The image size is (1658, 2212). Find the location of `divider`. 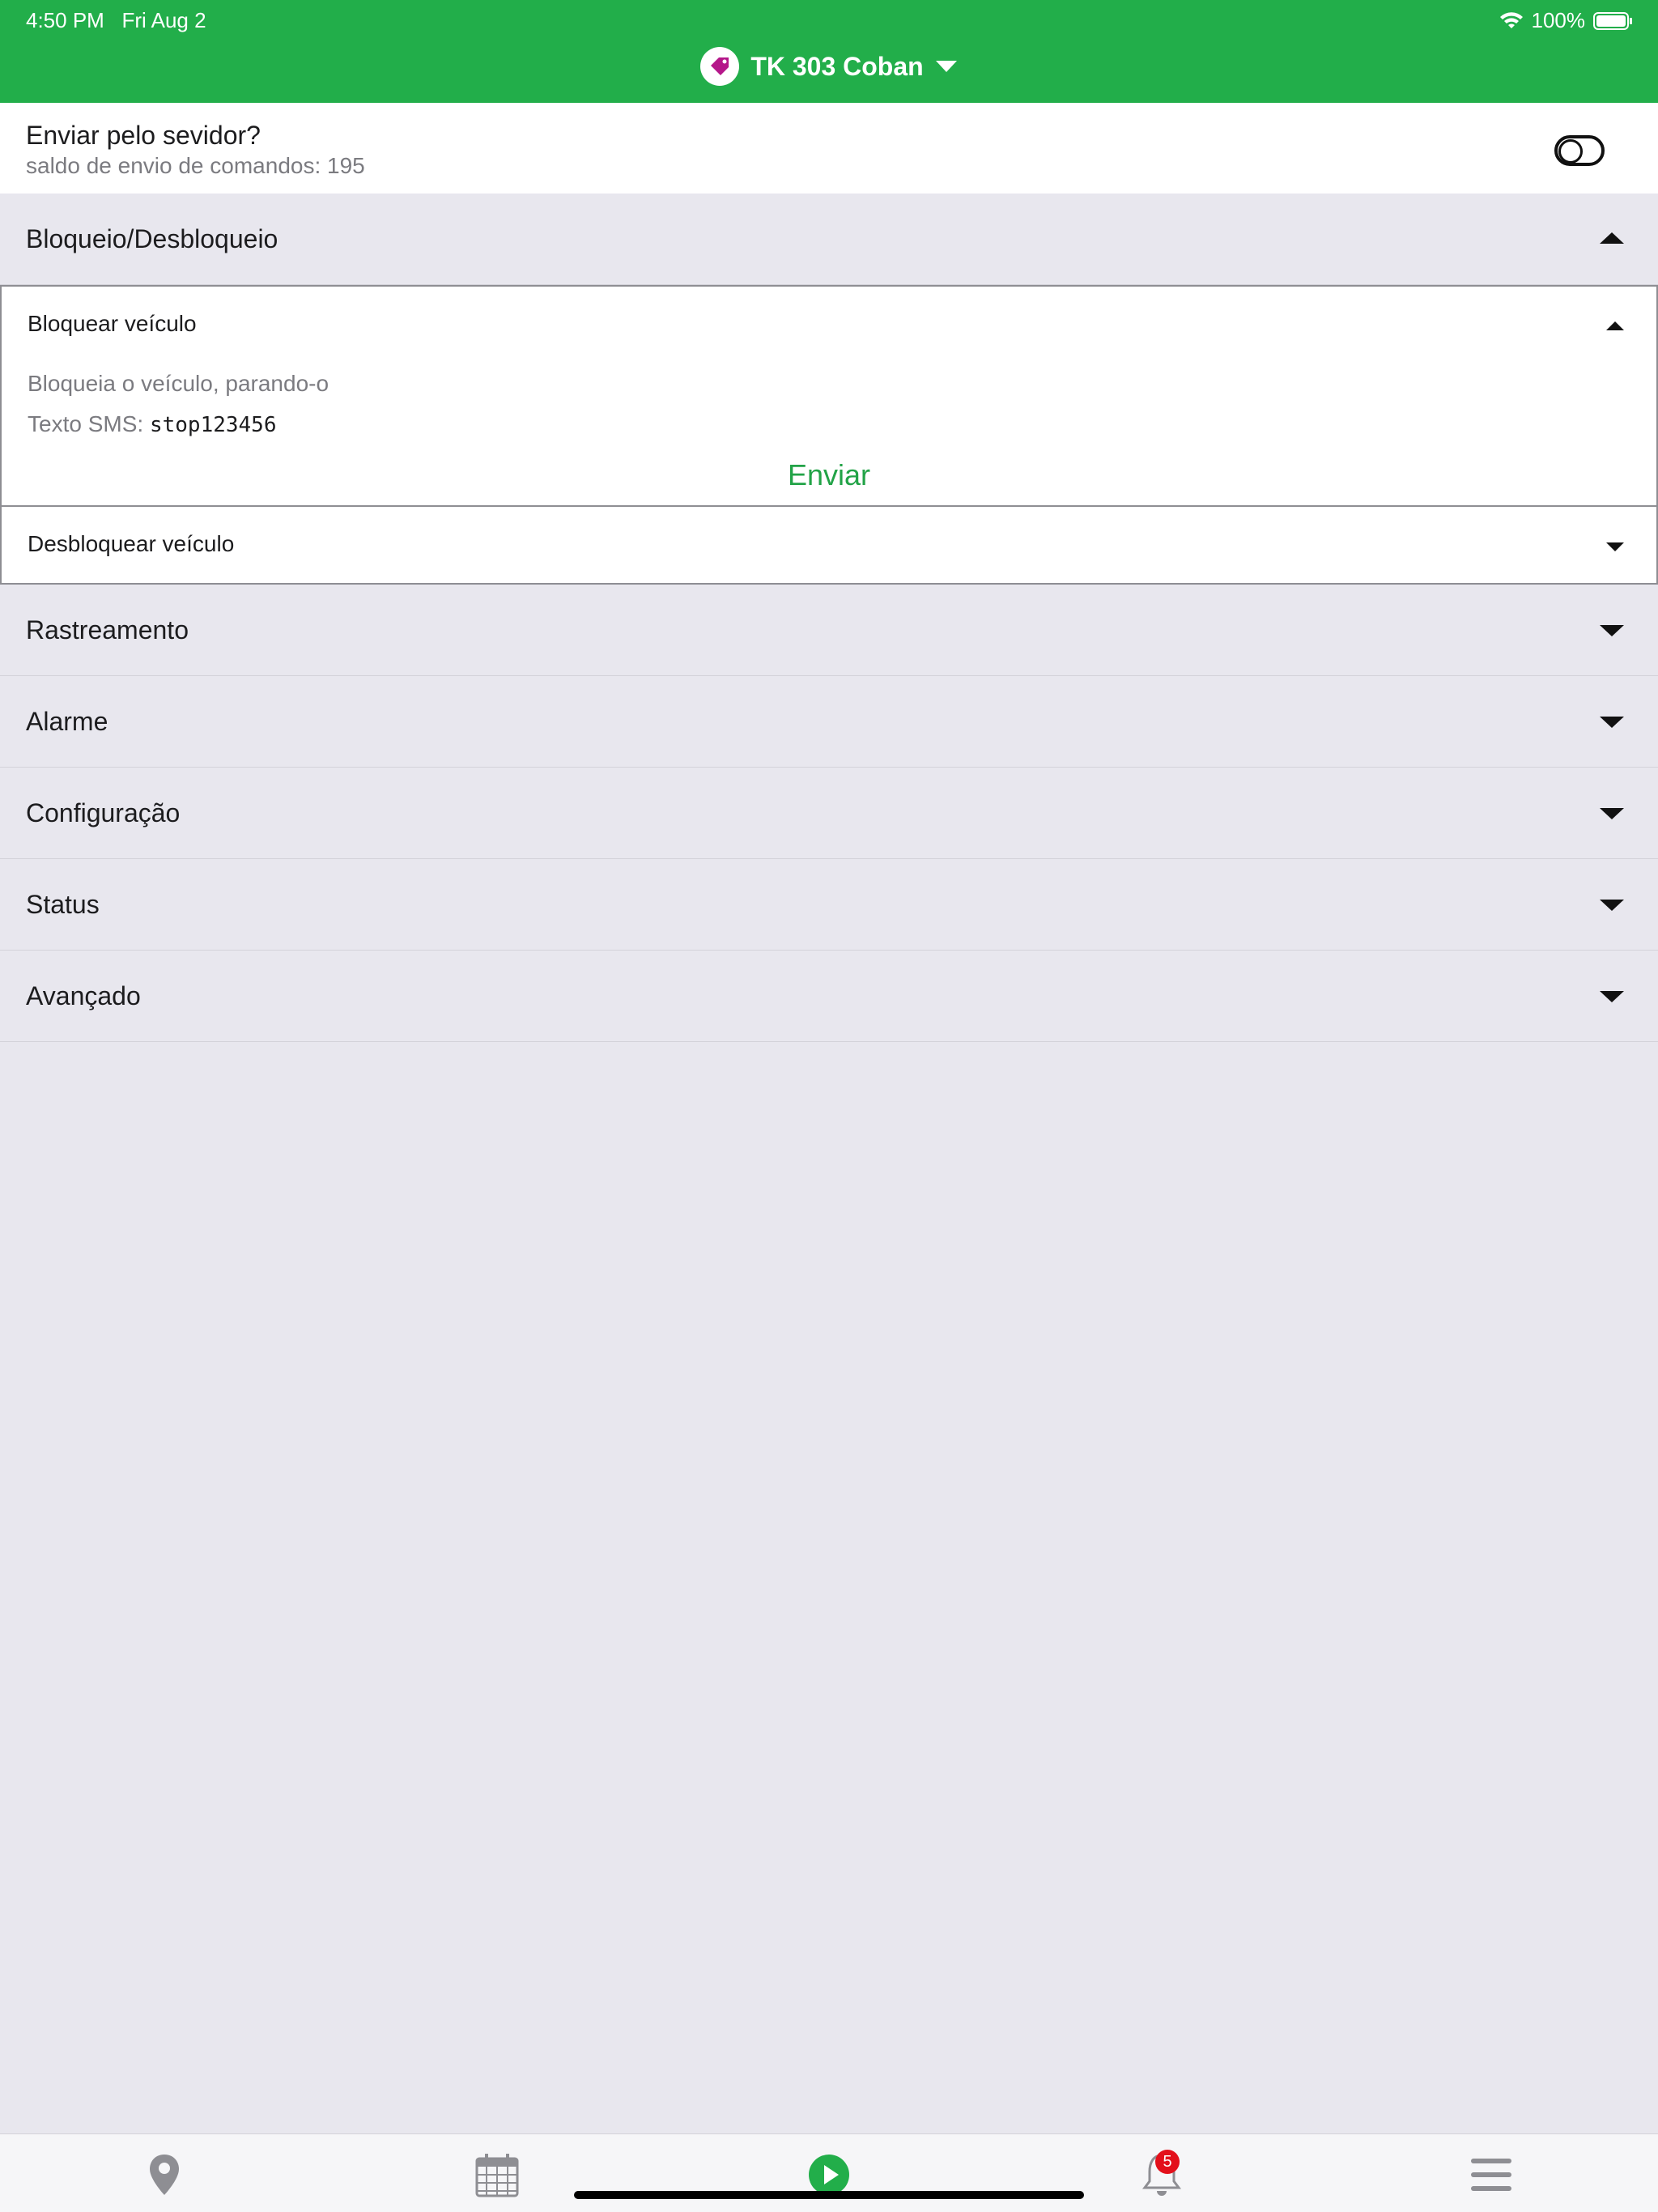

divider is located at coordinates (829, 506).